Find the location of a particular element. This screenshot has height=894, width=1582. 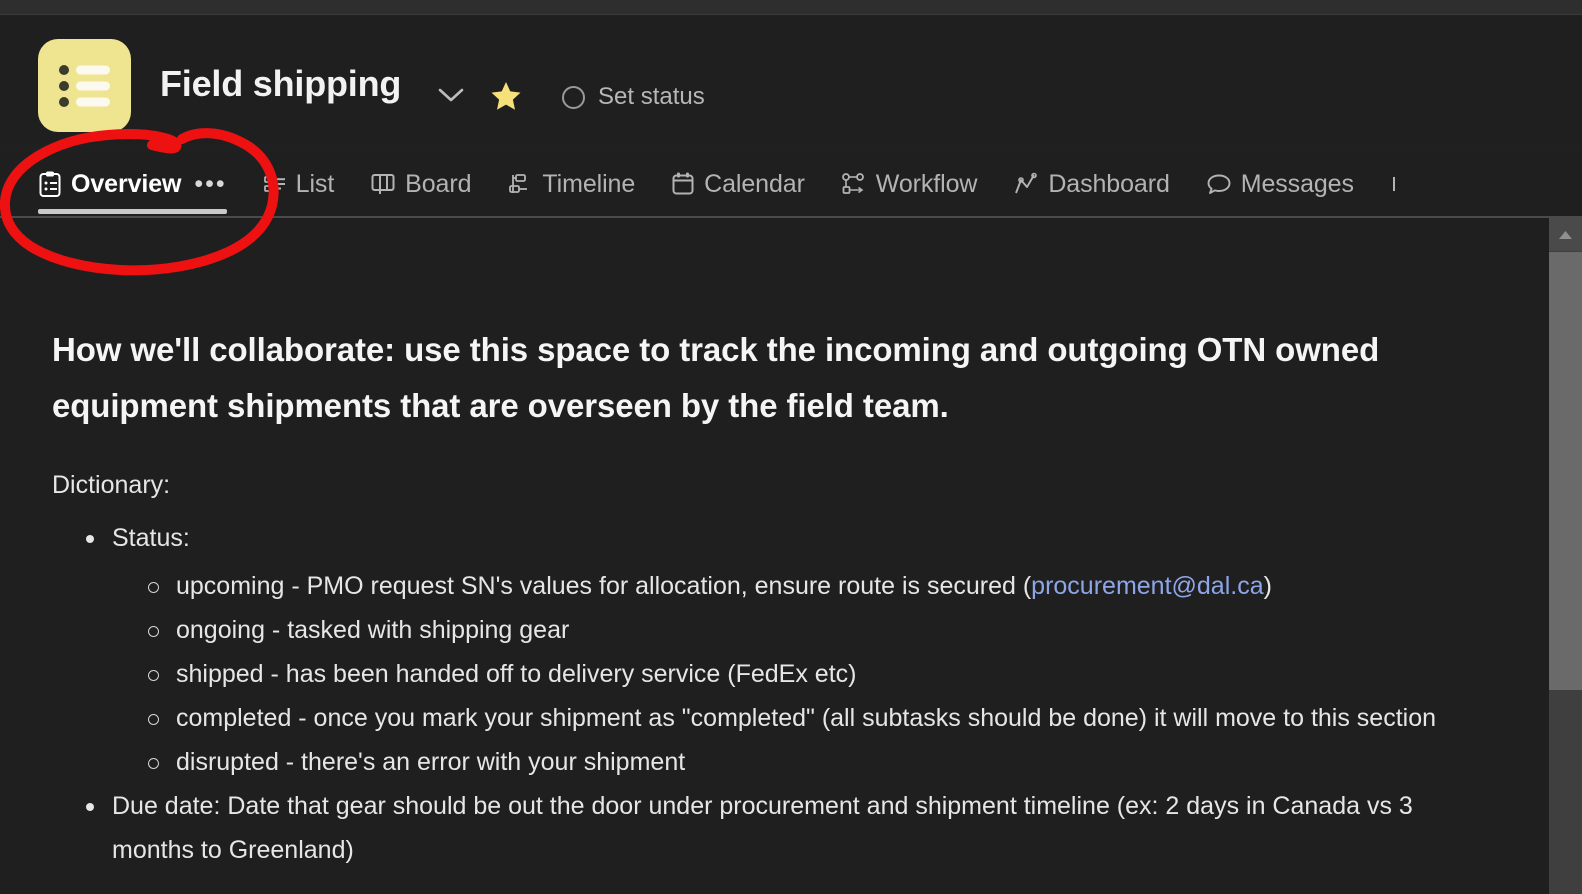

star-icon is located at coordinates (506, 95).